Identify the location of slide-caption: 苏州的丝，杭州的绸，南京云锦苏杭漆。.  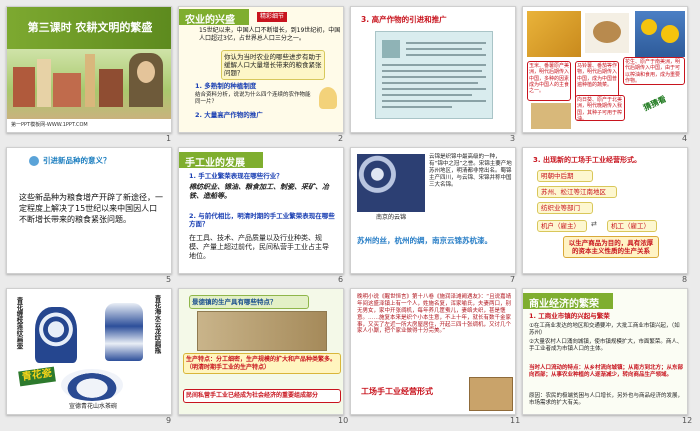
(424, 240).